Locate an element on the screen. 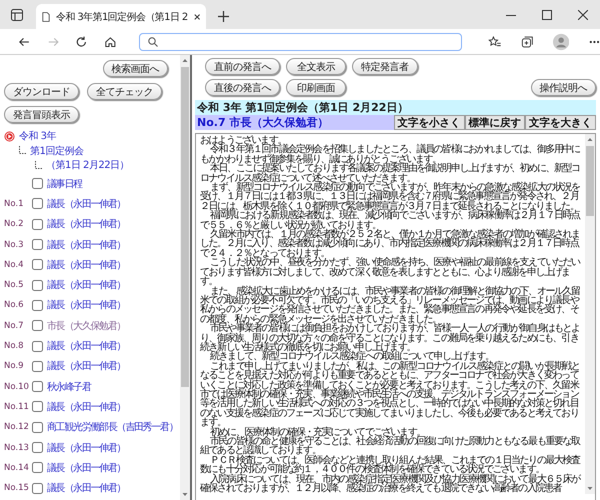 This screenshot has width=600, height=500. speech-paragraph: こうした状況の中、昼夜を分かたず、強い使命感を持ち、医療や福祉の最前線を支えていただいております皆様方に対しまして、改めて深く敬意を表しますとともに、心より感謝を申し上げます。 is located at coordinates (391, 272).